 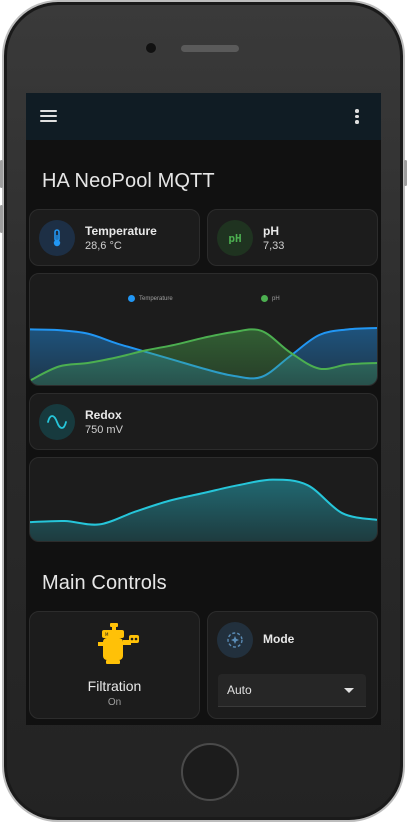 I want to click on earpiece-speaker, so click(x=210, y=48).